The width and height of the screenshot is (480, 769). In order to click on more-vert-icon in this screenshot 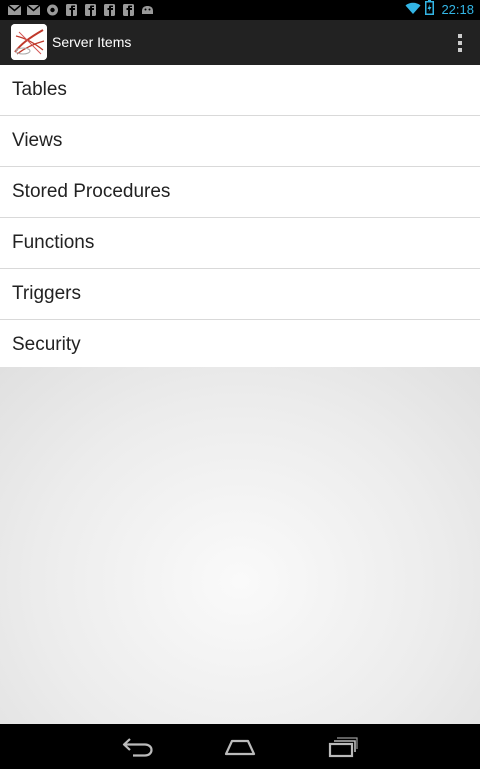, I will do `click(460, 43)`.